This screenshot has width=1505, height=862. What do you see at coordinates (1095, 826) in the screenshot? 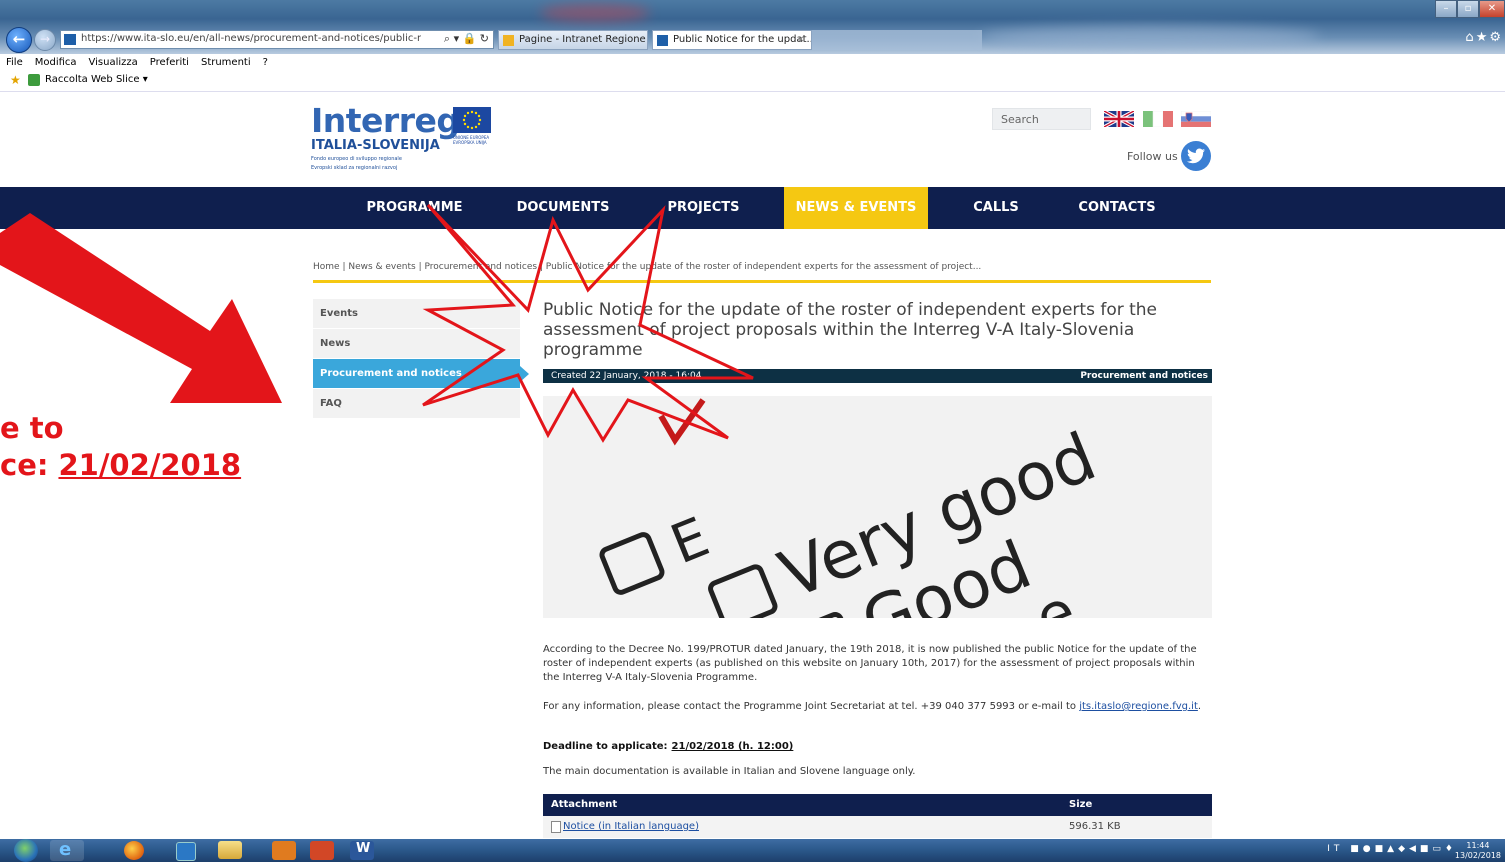
I see `attachment-size: 596.31 KB` at bounding box center [1095, 826].